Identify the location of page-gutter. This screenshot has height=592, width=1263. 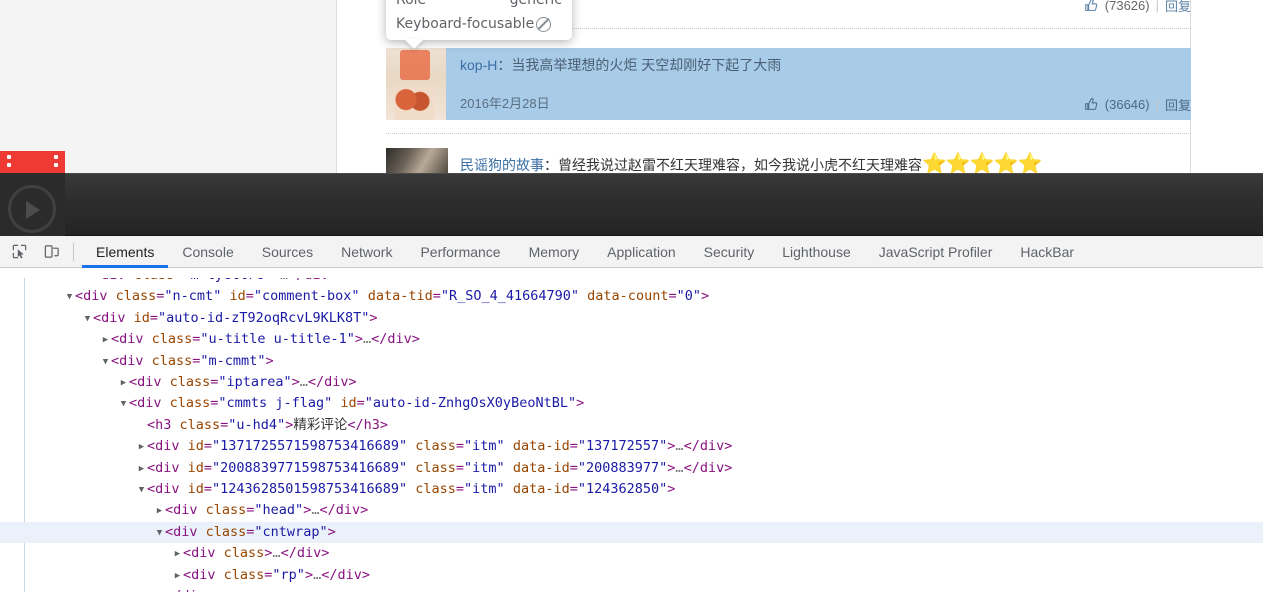
(361, 87).